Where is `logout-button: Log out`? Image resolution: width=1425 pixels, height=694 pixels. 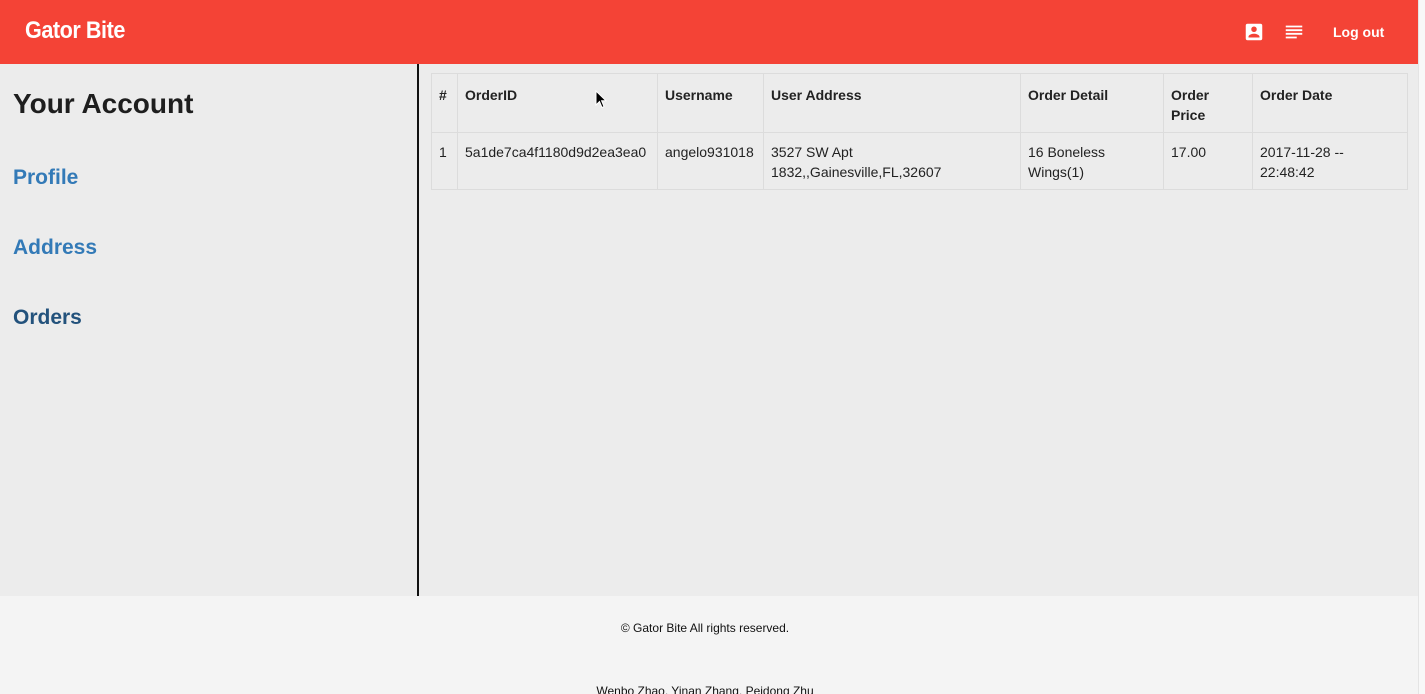 logout-button: Log out is located at coordinates (1358, 32).